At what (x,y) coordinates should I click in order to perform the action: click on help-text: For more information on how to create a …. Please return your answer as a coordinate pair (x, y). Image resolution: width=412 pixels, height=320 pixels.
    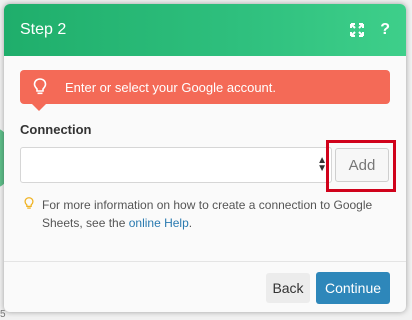
    Looking at the image, I should click on (213, 214).